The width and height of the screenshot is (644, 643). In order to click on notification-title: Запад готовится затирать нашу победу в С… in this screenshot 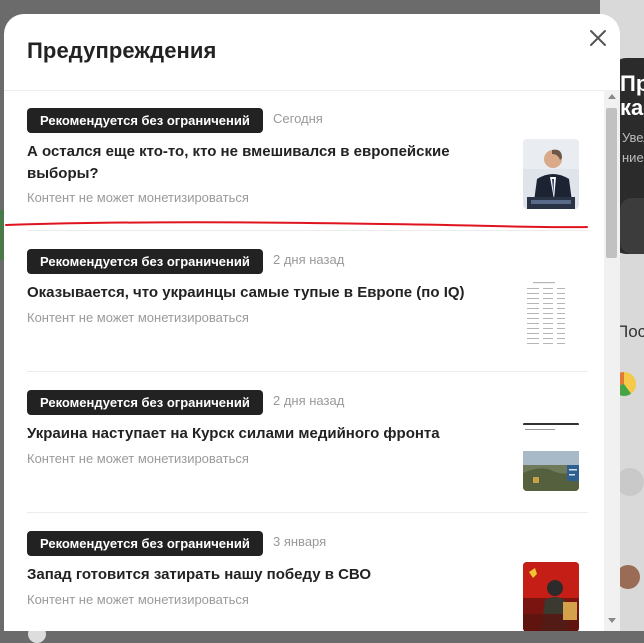, I will do `click(254, 575)`.